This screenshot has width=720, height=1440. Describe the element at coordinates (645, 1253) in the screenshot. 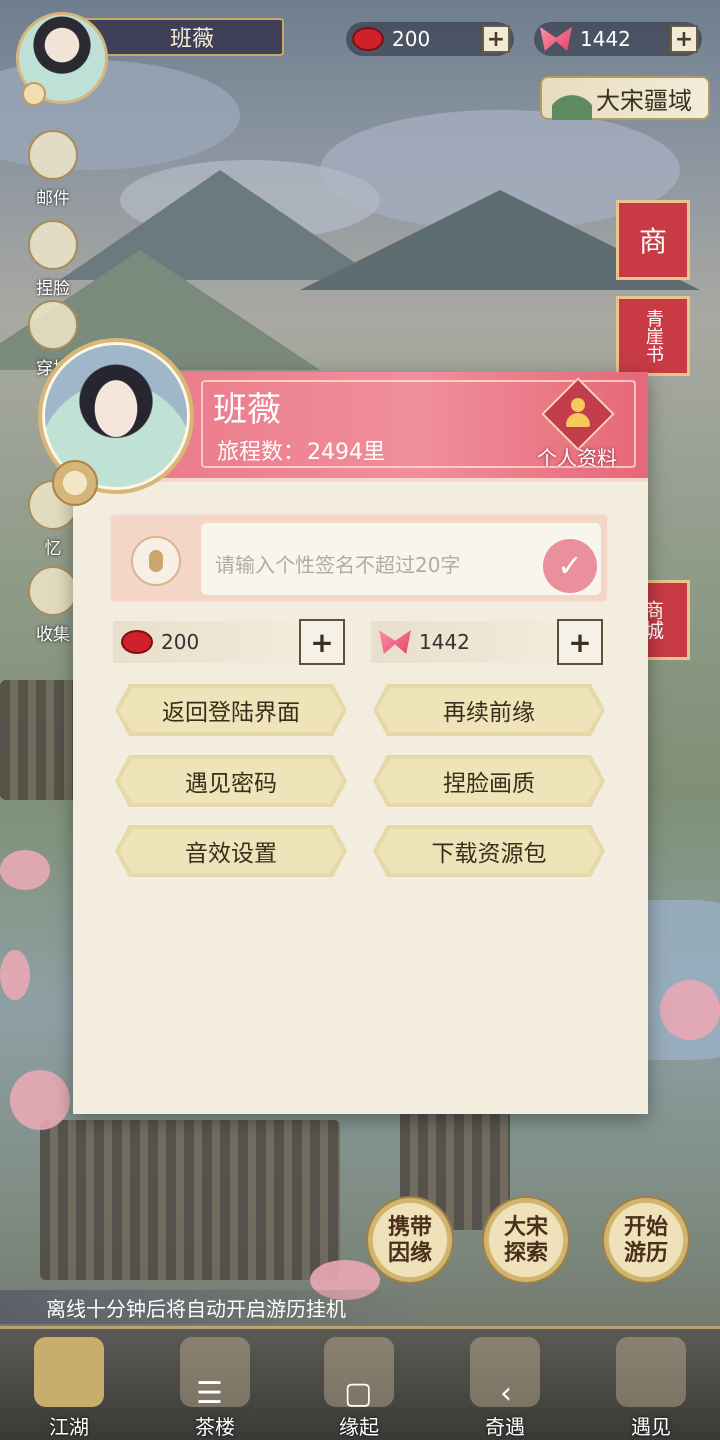

I see `action-line: 游历` at that location.